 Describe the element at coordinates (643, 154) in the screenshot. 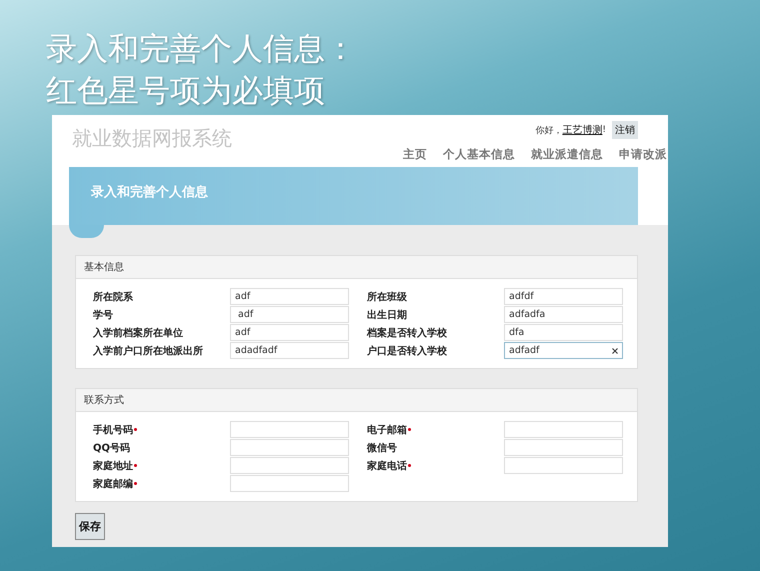

I see `nav-link: 申请改派` at that location.